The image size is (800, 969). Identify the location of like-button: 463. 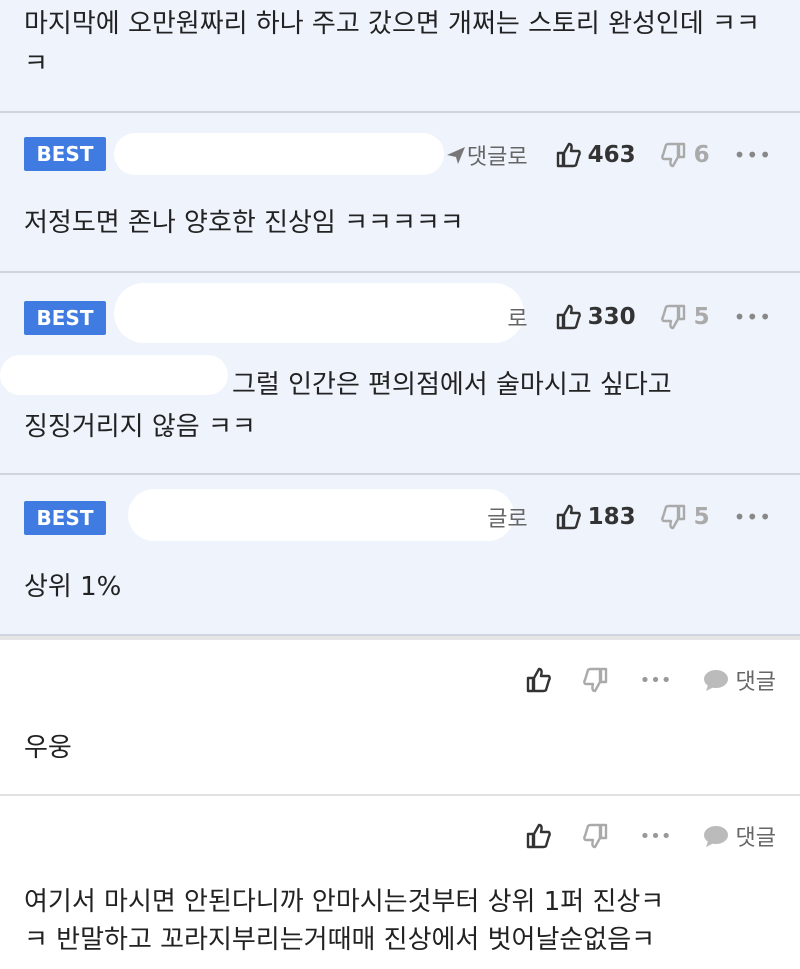
(595, 155).